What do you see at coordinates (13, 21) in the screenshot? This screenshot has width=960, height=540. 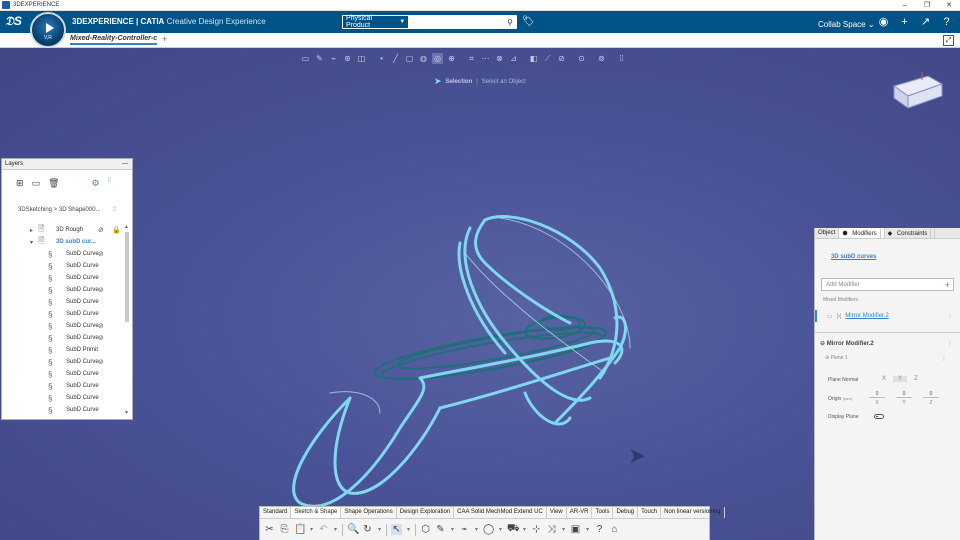 I see `ds-logo-icon: 𝔇S` at bounding box center [13, 21].